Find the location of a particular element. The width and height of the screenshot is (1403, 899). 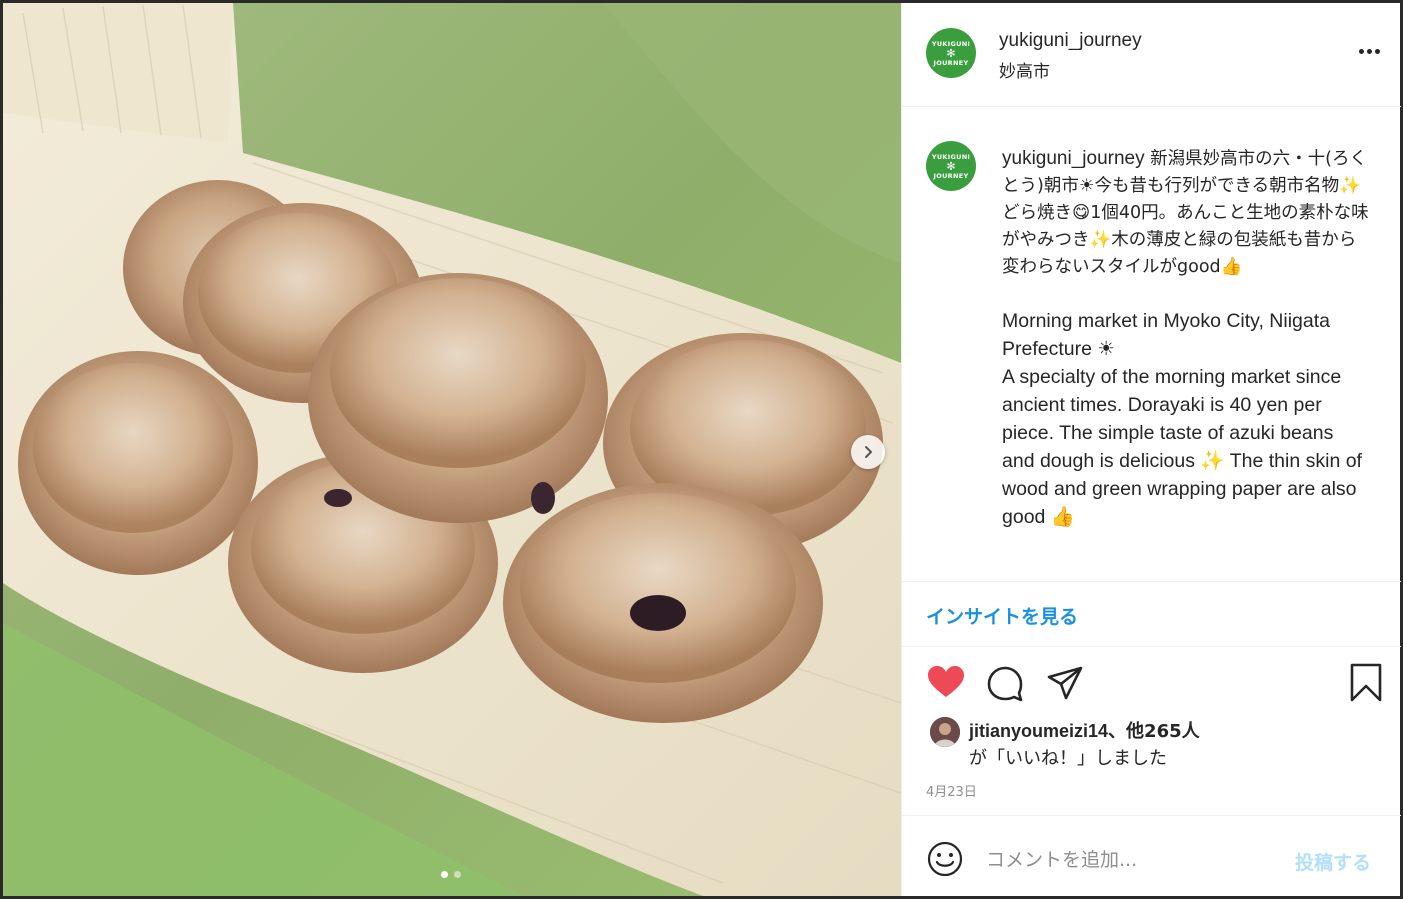

comment-bar: 投稿する is located at coordinates (1151, 855).